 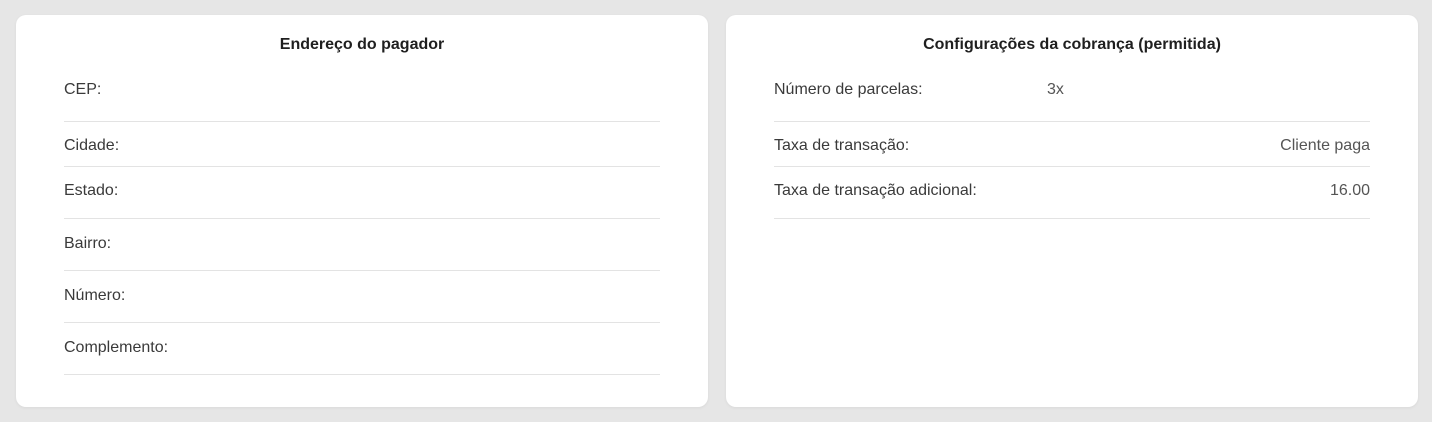 What do you see at coordinates (362, 349) in the screenshot?
I see `complement-row: Complemento:` at bounding box center [362, 349].